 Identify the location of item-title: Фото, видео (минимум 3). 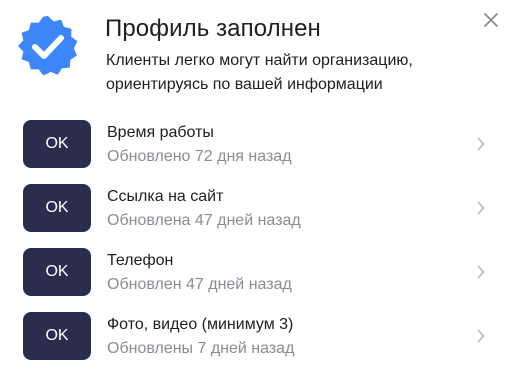
(200, 324).